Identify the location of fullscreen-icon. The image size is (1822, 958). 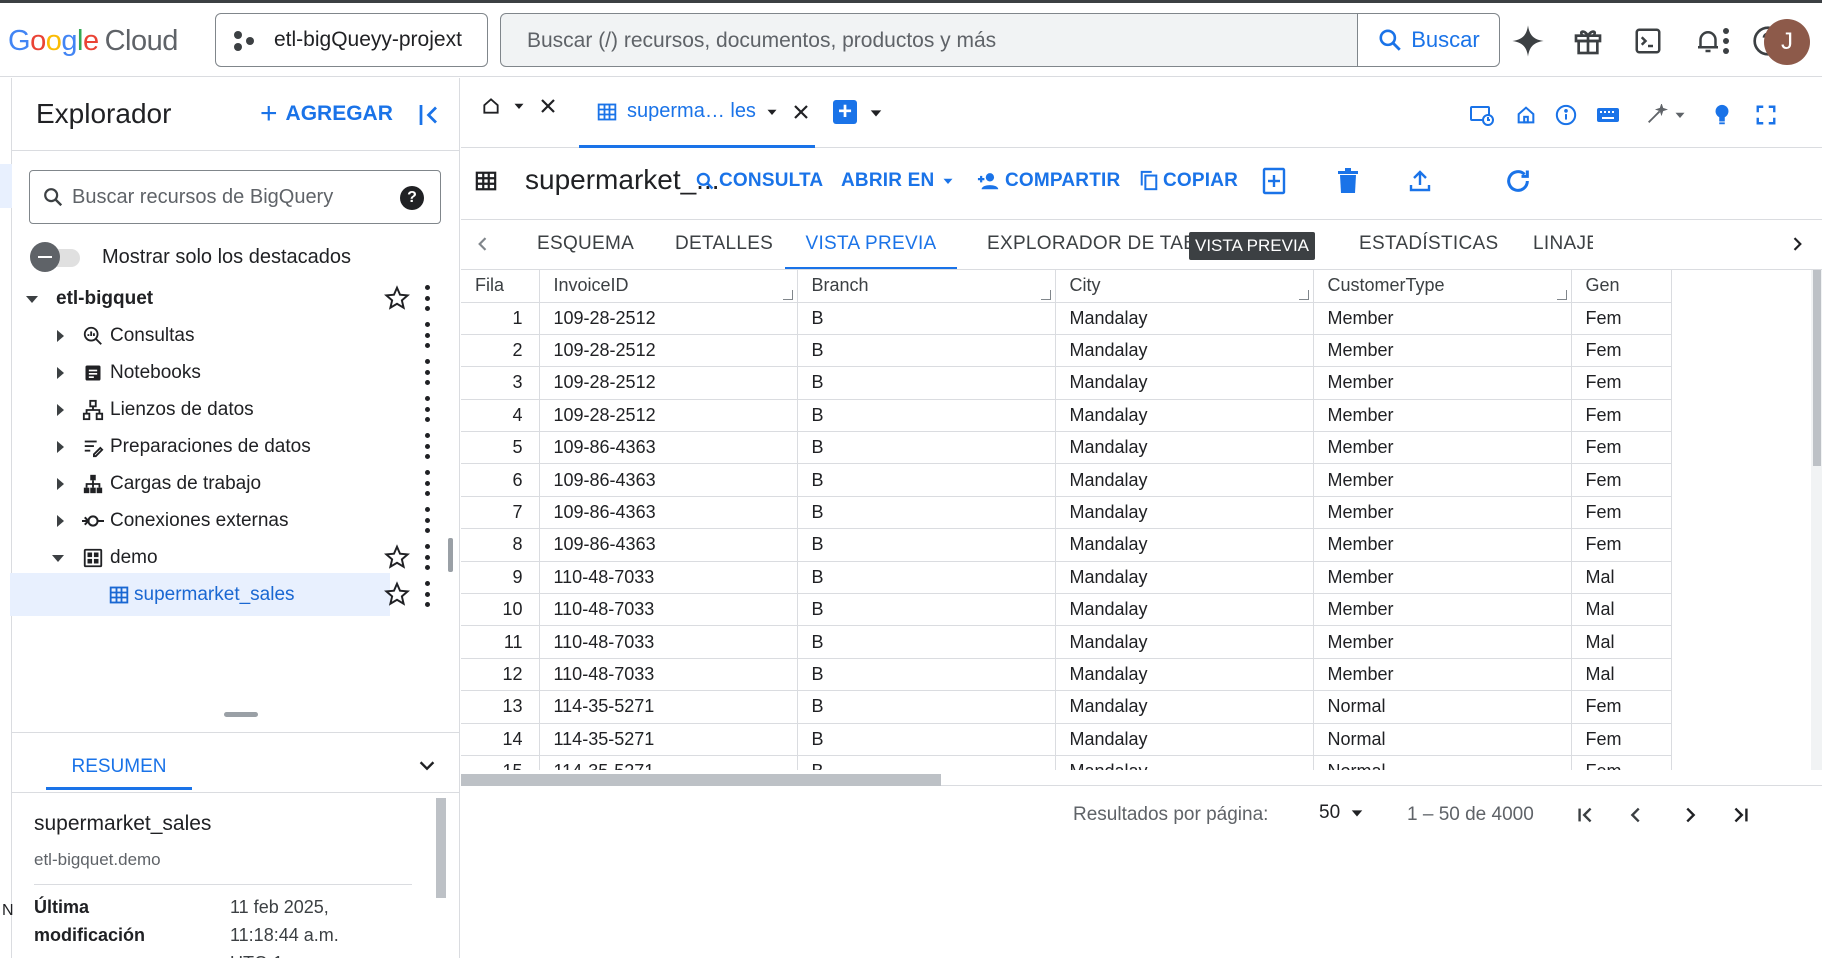
(1766, 115).